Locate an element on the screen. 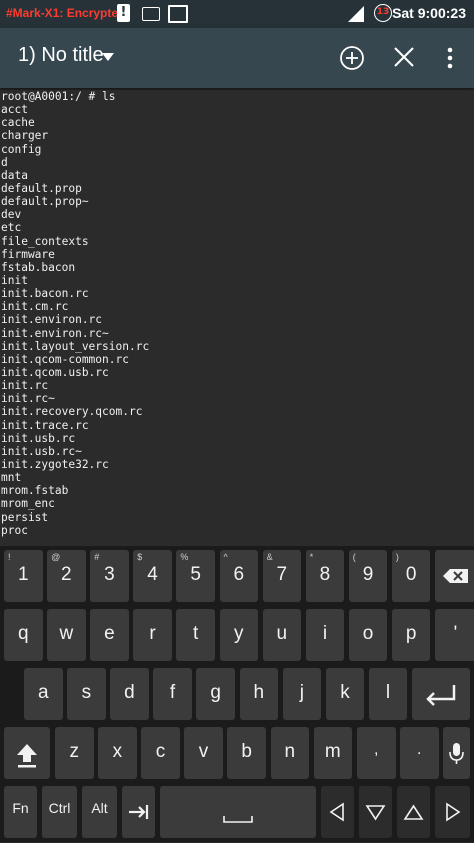  key-letter: m is located at coordinates (333, 753).